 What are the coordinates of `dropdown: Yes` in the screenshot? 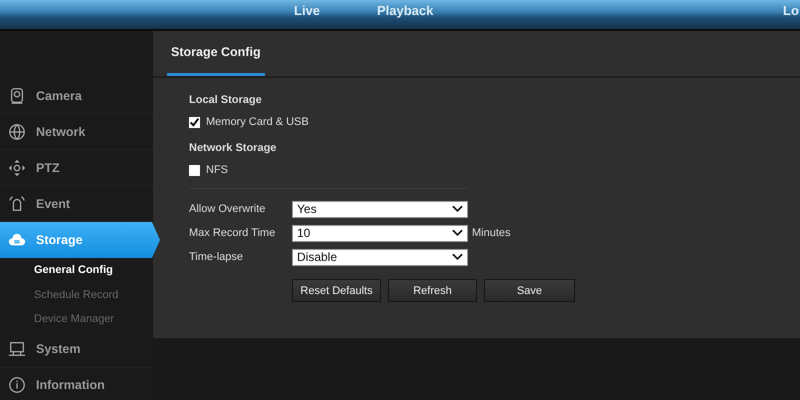 It's located at (380, 209).